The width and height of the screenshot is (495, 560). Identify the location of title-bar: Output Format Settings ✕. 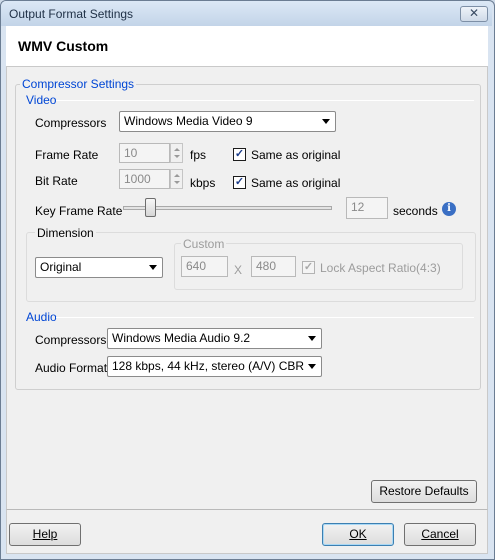
(246, 13).